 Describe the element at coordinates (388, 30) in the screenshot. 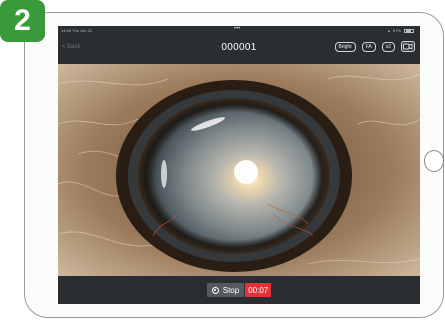

I see `wifi-icon: ▴` at that location.